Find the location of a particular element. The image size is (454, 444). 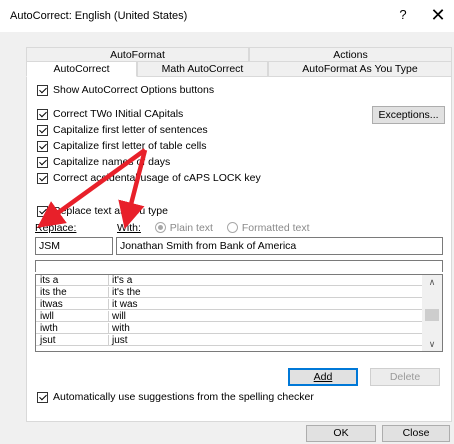

tab-autoformat-as-you-type: AutoFormat As You Type is located at coordinates (360, 68).